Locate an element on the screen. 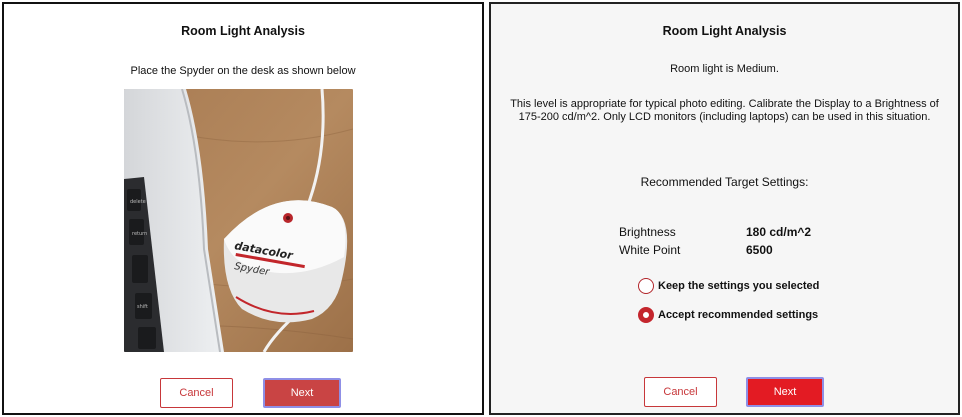 This screenshot has width=962, height=417. radio-selected is located at coordinates (646, 315).